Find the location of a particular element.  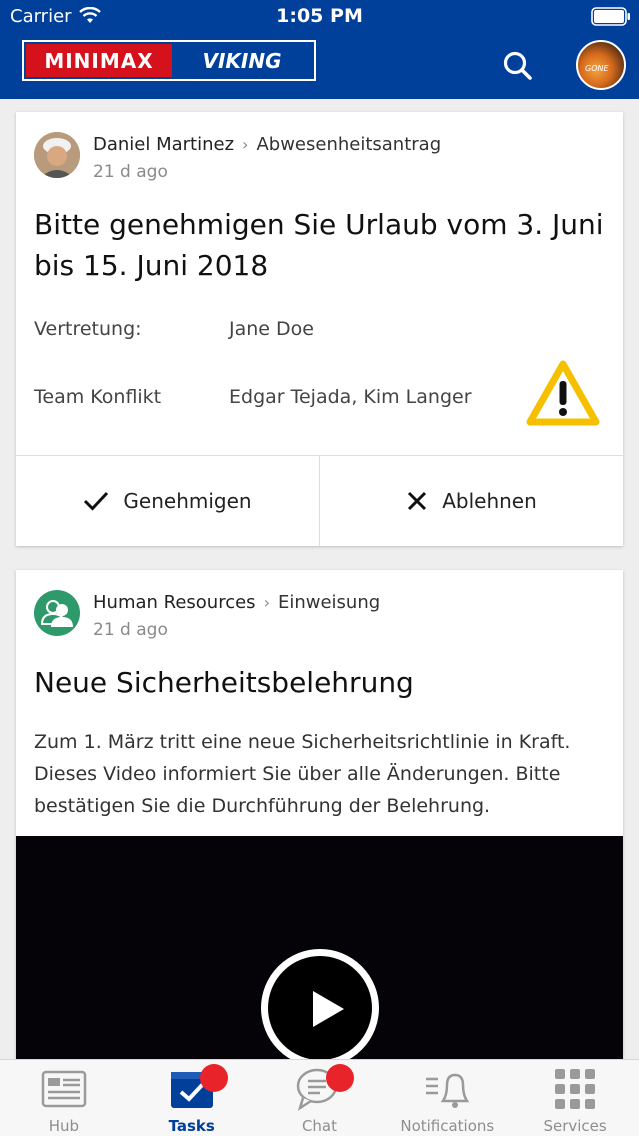

bell-icon is located at coordinates (447, 1089).